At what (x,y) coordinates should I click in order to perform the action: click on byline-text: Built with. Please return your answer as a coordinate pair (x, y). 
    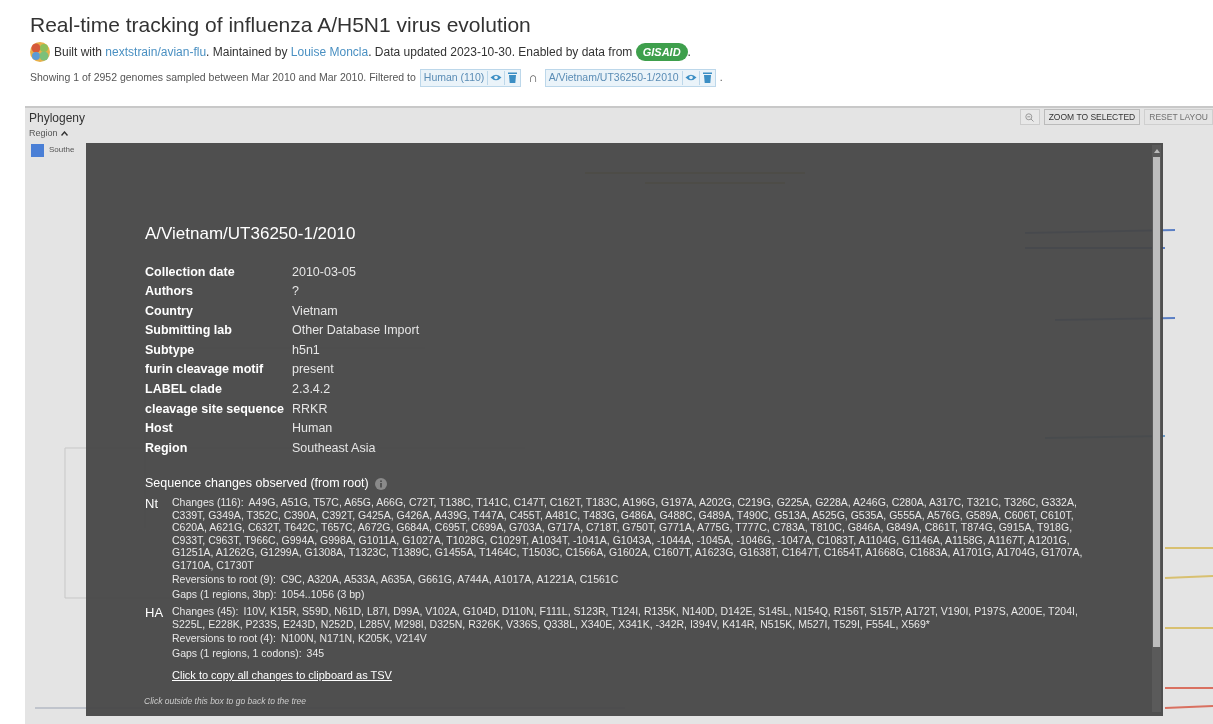
    Looking at the image, I should click on (79, 52).